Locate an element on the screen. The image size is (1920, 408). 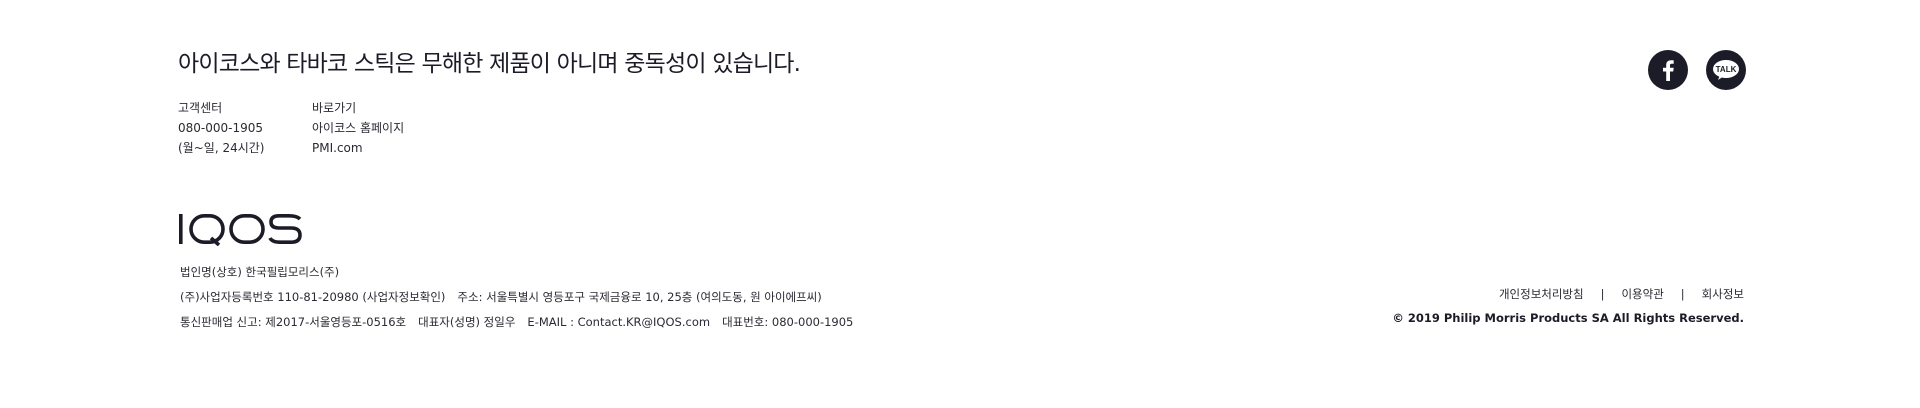
ceo-name: 대표자(성명) 정일우 is located at coordinates (467, 322).